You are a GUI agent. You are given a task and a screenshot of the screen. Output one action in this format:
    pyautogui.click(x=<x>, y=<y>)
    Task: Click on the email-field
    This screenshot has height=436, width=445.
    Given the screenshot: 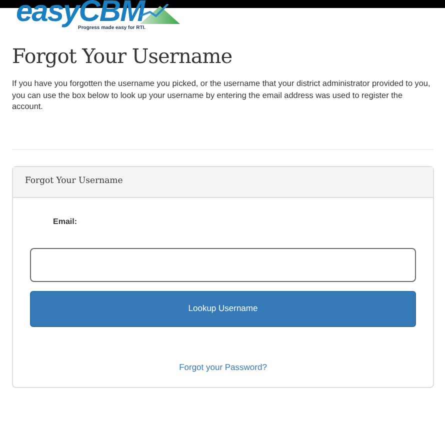 What is the action you would take?
    pyautogui.click(x=223, y=265)
    